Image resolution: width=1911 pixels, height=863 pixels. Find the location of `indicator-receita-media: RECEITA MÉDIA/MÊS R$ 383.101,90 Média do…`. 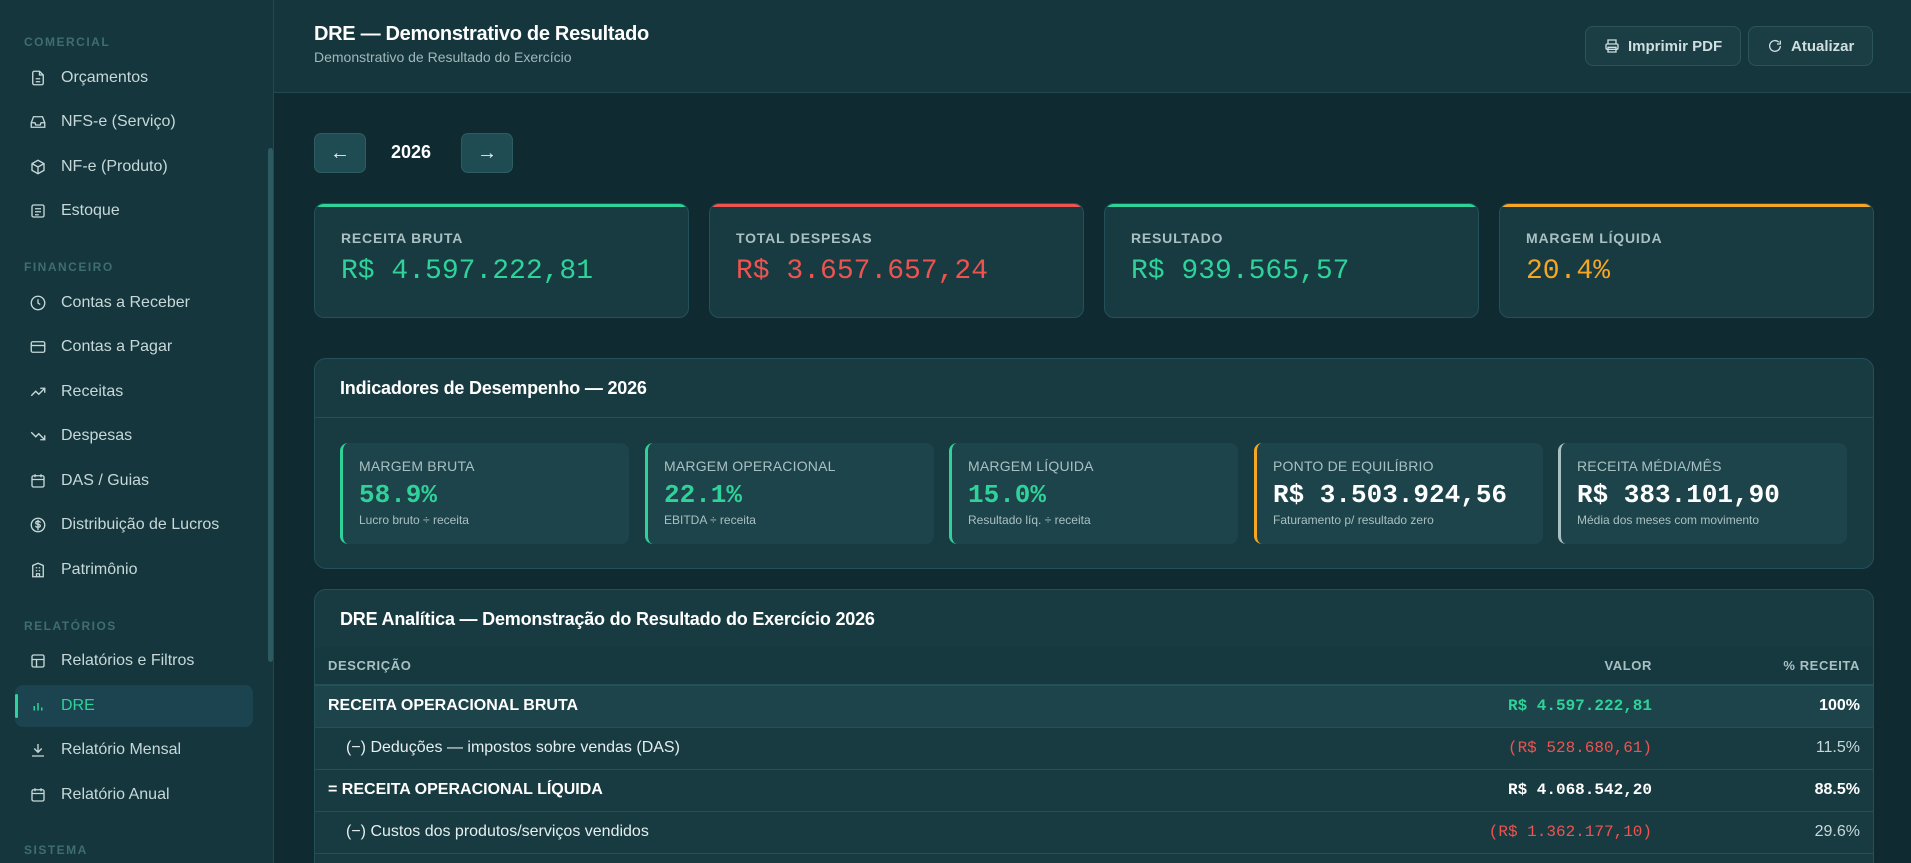

indicator-receita-media: RECEITA MÉDIA/MÊS R$ 383.101,90 Média do… is located at coordinates (1702, 493).